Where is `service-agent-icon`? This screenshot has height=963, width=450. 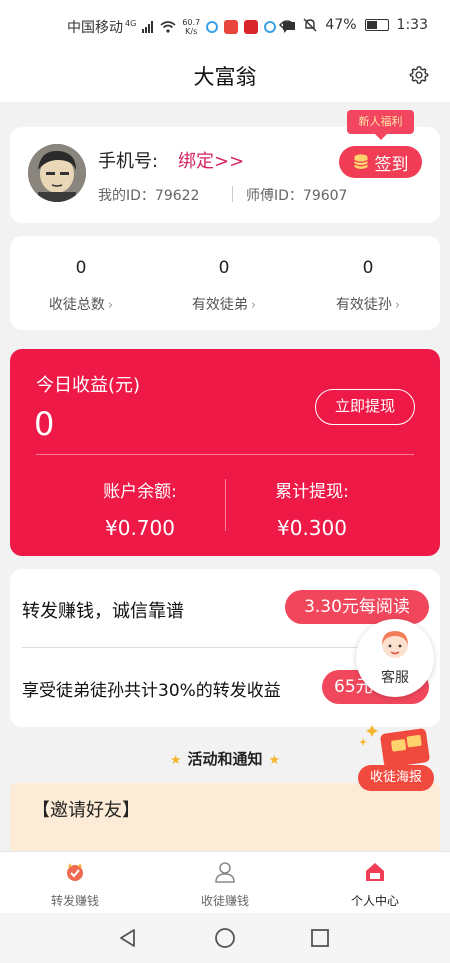 service-agent-icon is located at coordinates (395, 644).